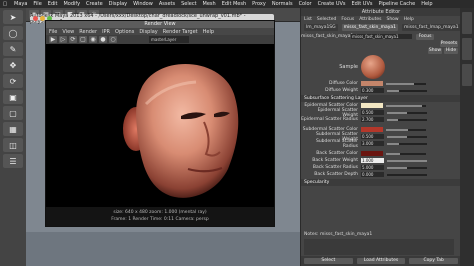 This screenshot has width=474, height=266. Describe the element at coordinates (13, 65) in the screenshot. I see `move-tool-icon: ✥` at that location.